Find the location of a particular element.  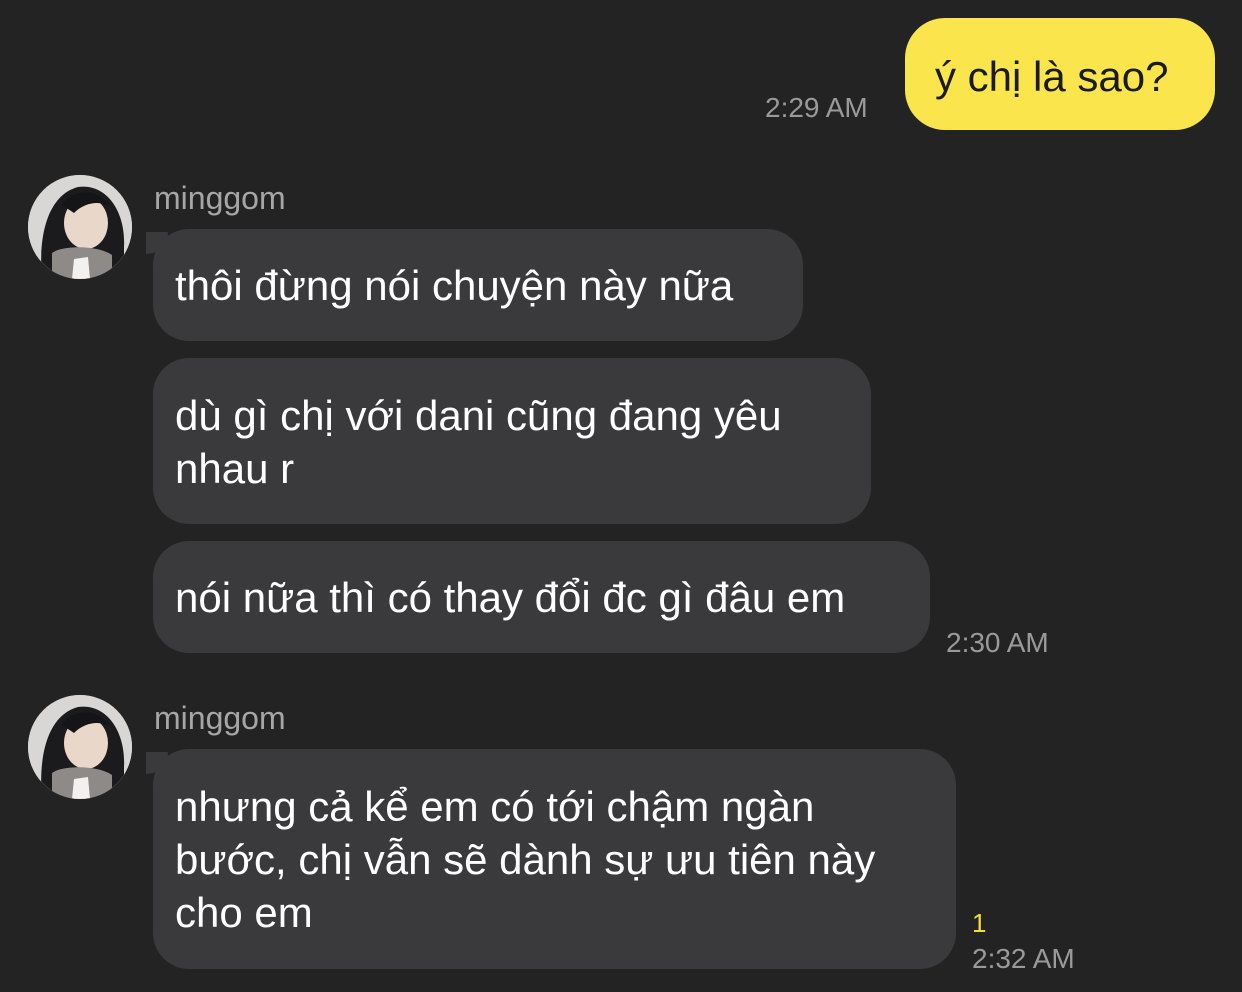

incoming-message-text: dù gì chị với dani cũng đang yêu nhau r is located at coordinates (478, 442).